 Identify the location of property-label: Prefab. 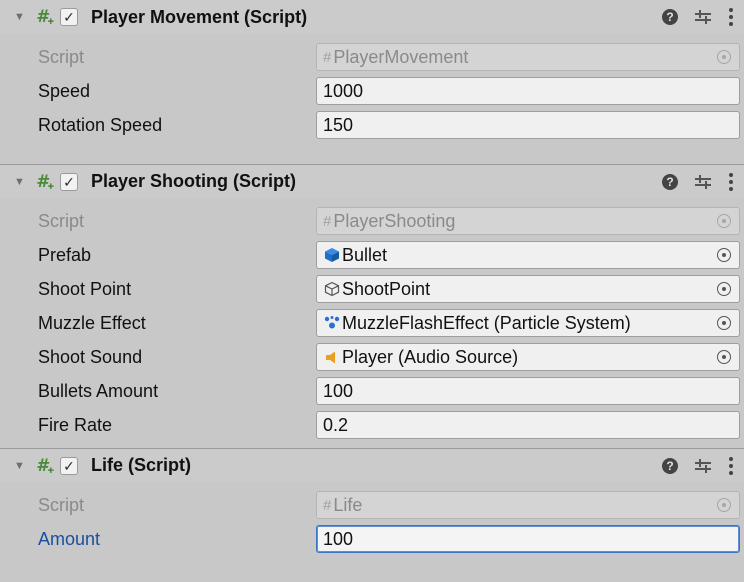
(65, 254).